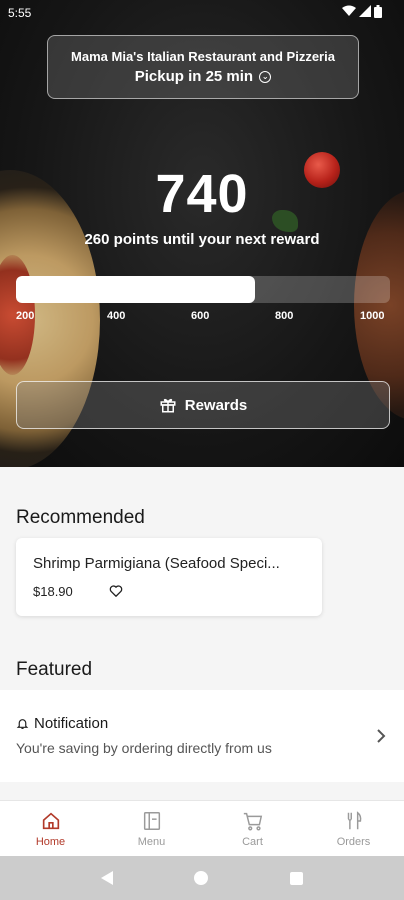 The width and height of the screenshot is (404, 900). Describe the element at coordinates (20, 13) in the screenshot. I see `status-time: 5:55` at that location.